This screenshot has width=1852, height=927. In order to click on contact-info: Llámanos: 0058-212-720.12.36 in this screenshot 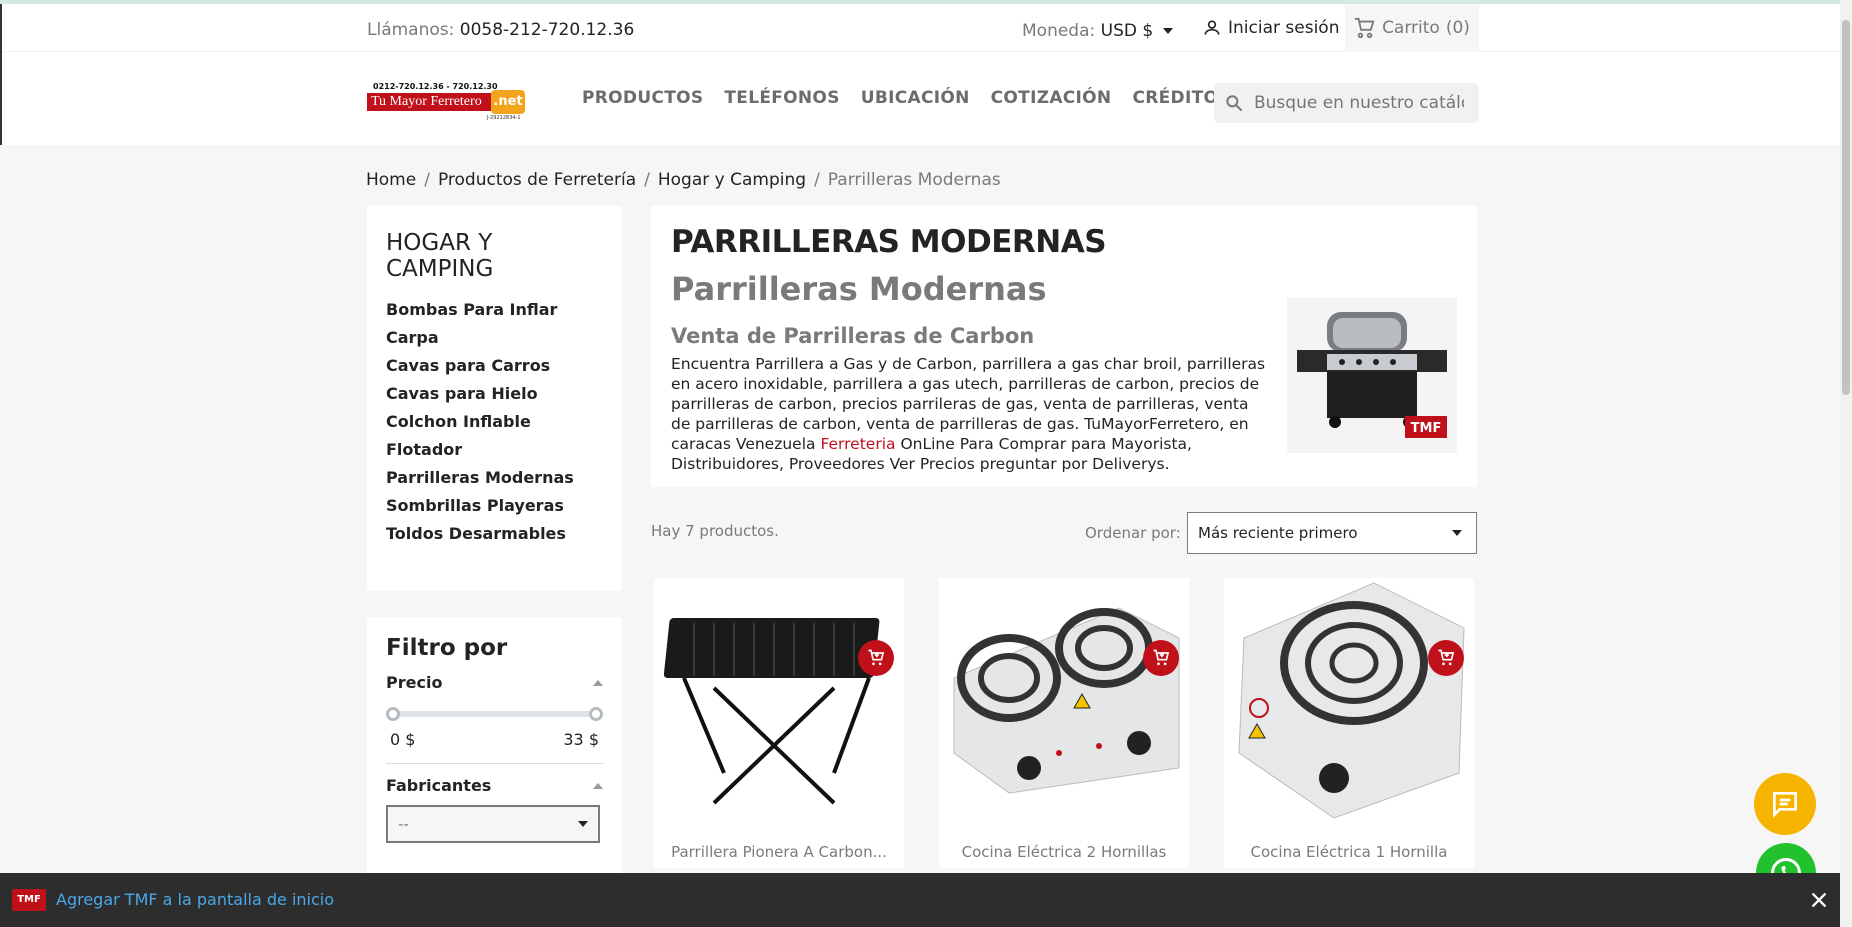, I will do `click(500, 30)`.